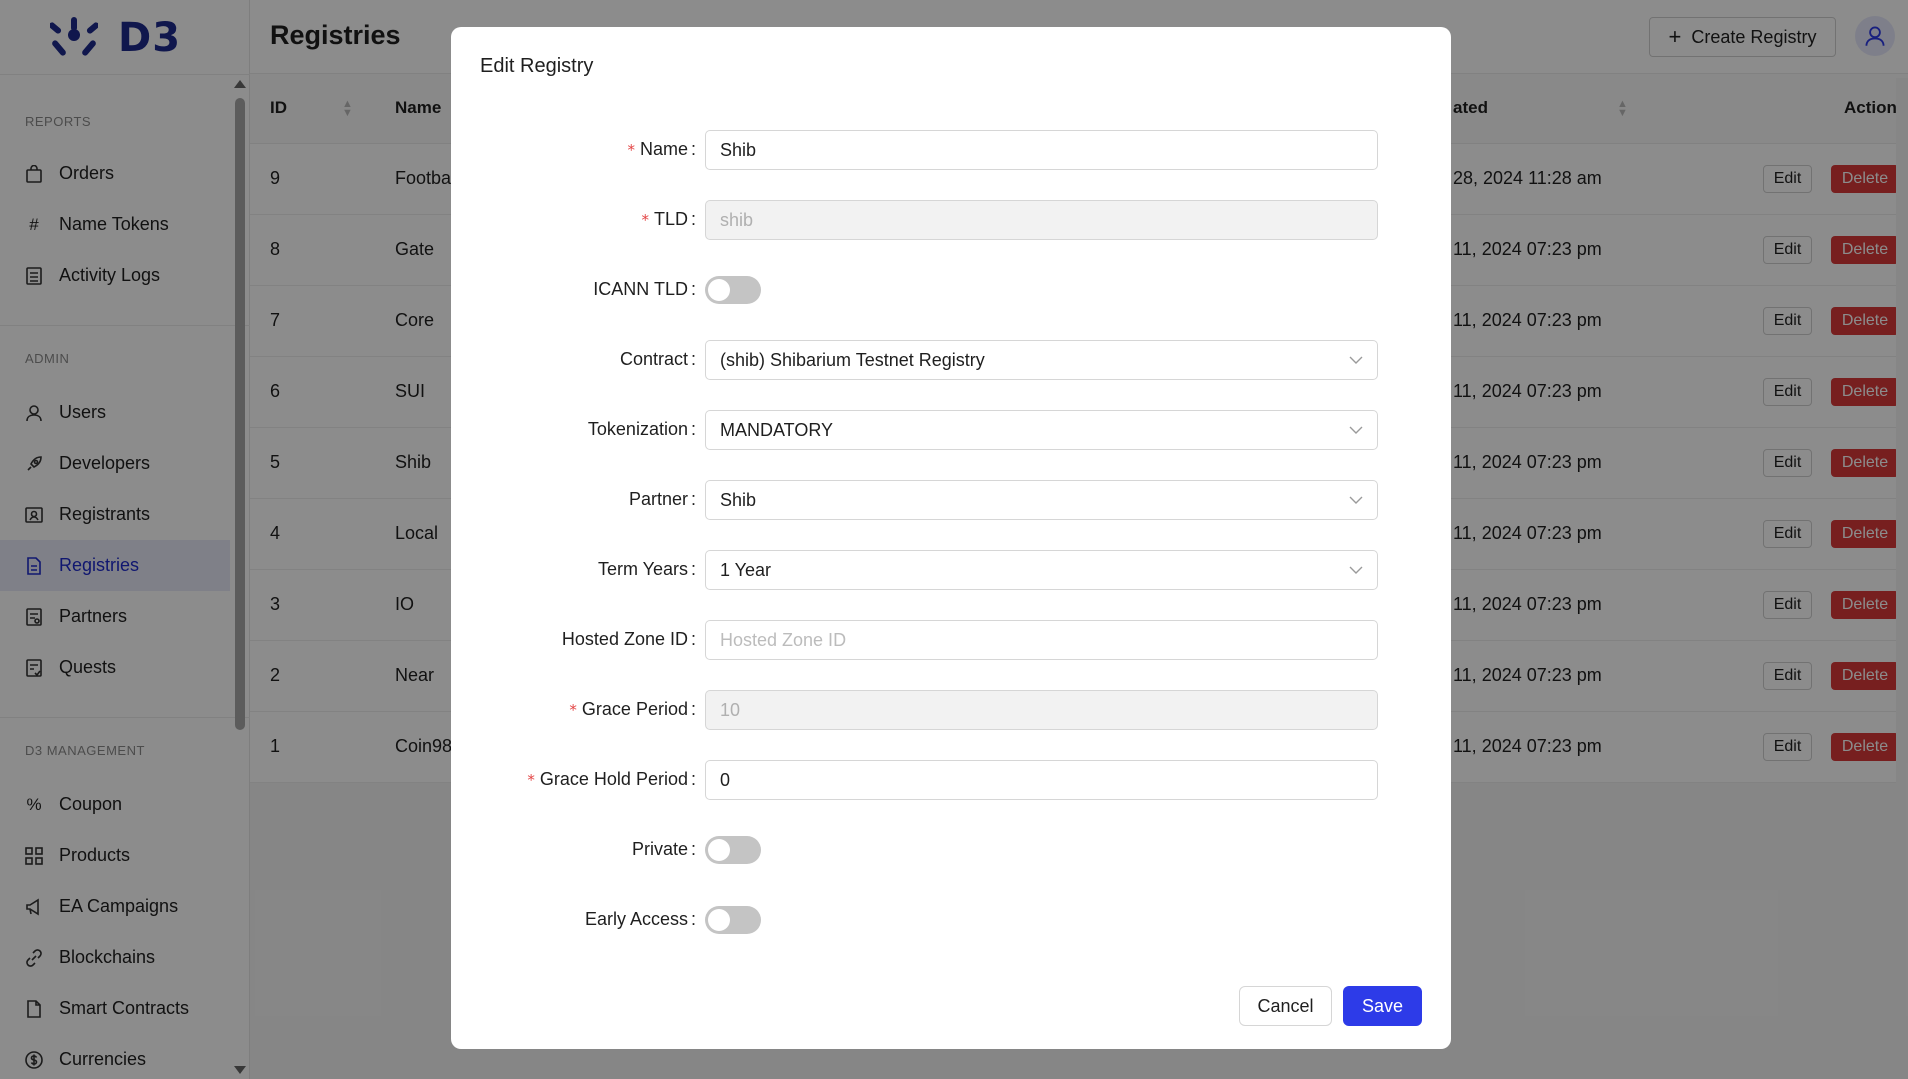  I want to click on label-text: ICANN TLD, so click(640, 289).